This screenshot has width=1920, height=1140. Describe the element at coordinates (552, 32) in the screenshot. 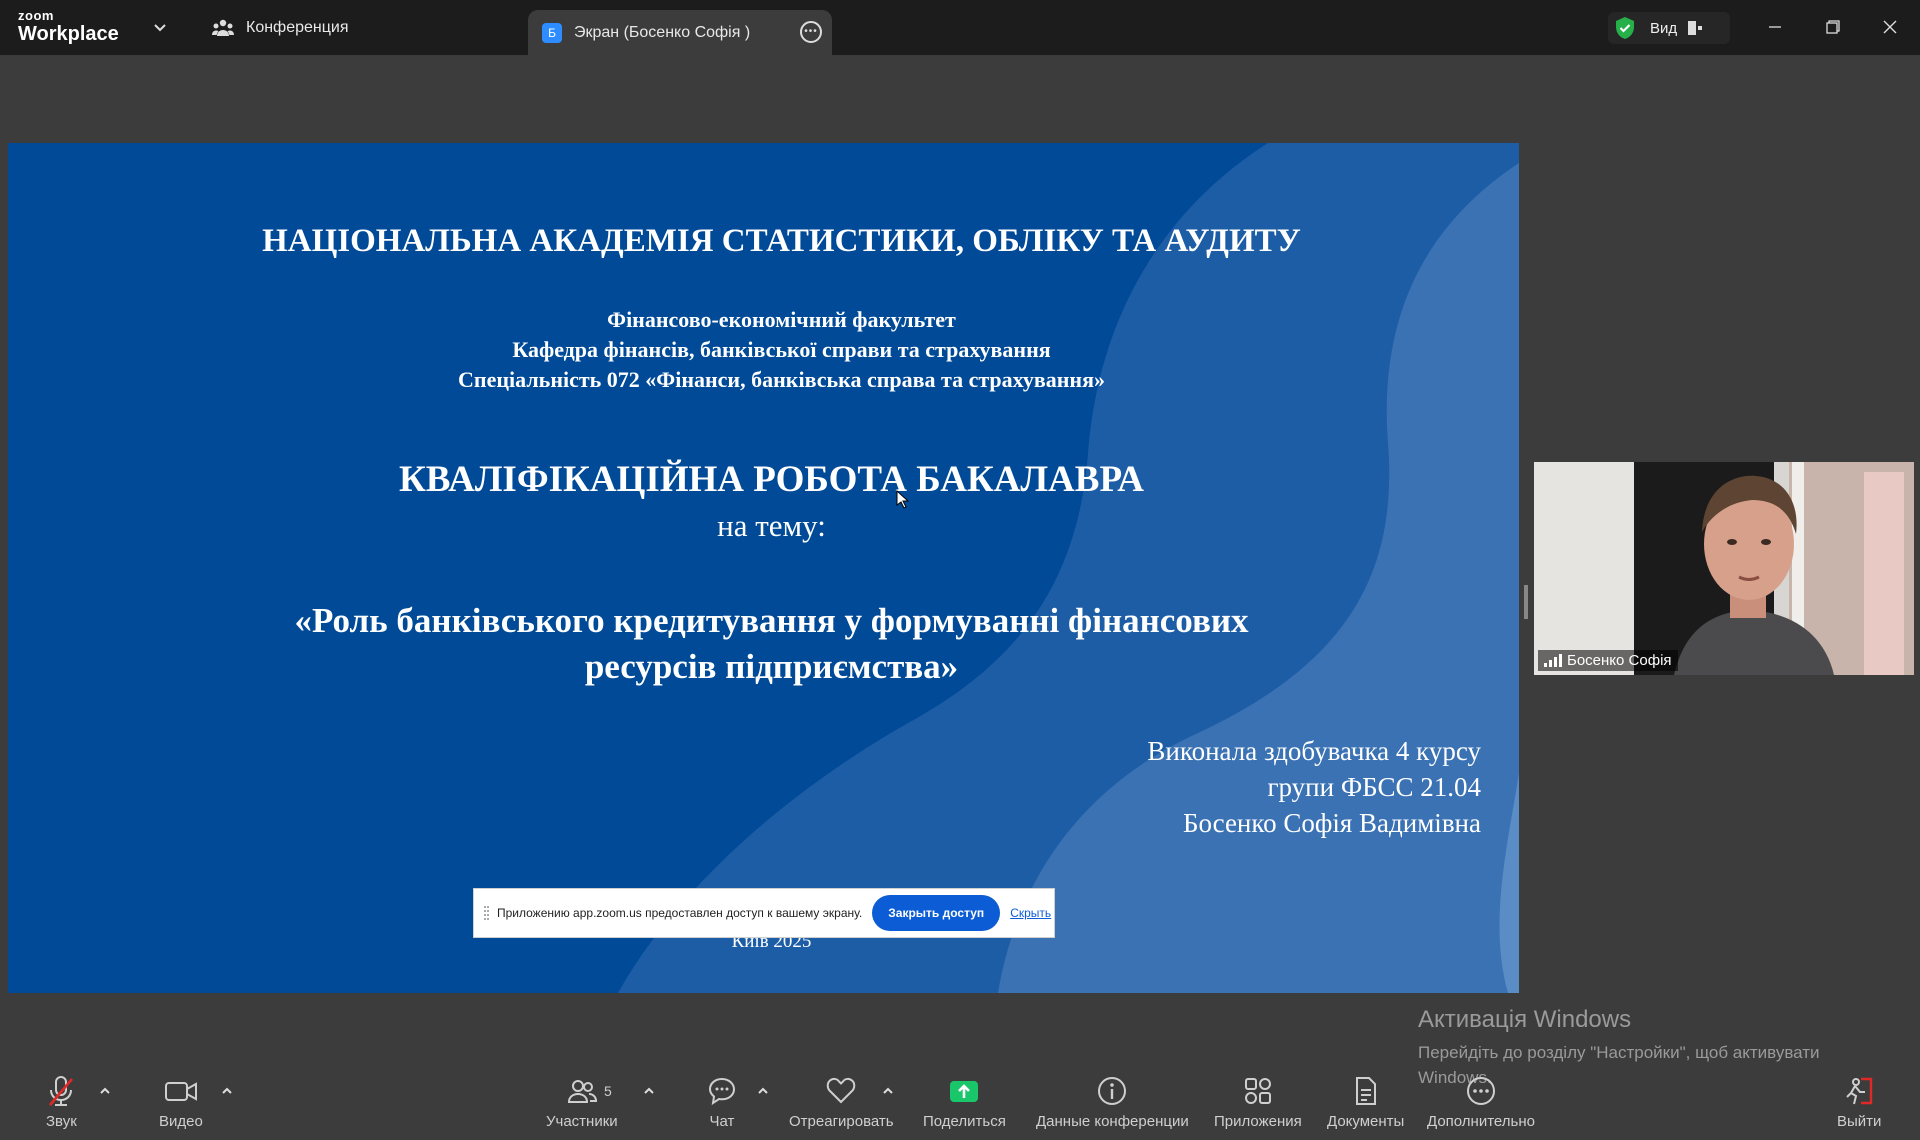

I see `tab-badge: Б` at that location.